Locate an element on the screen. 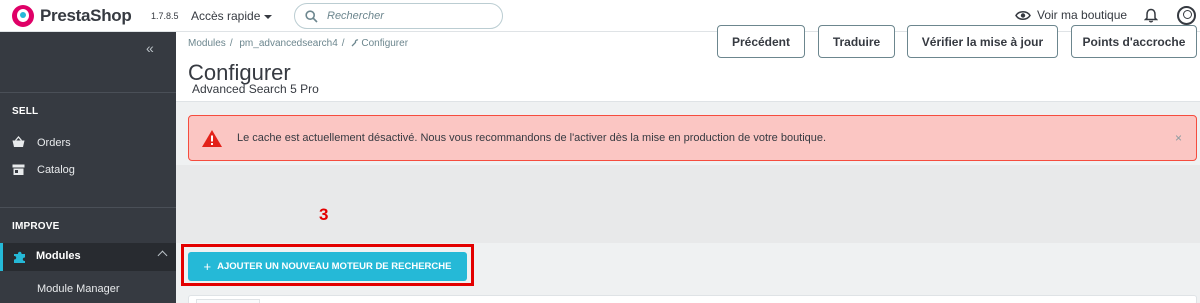  prestashop-logo-icon is located at coordinates (23, 16).